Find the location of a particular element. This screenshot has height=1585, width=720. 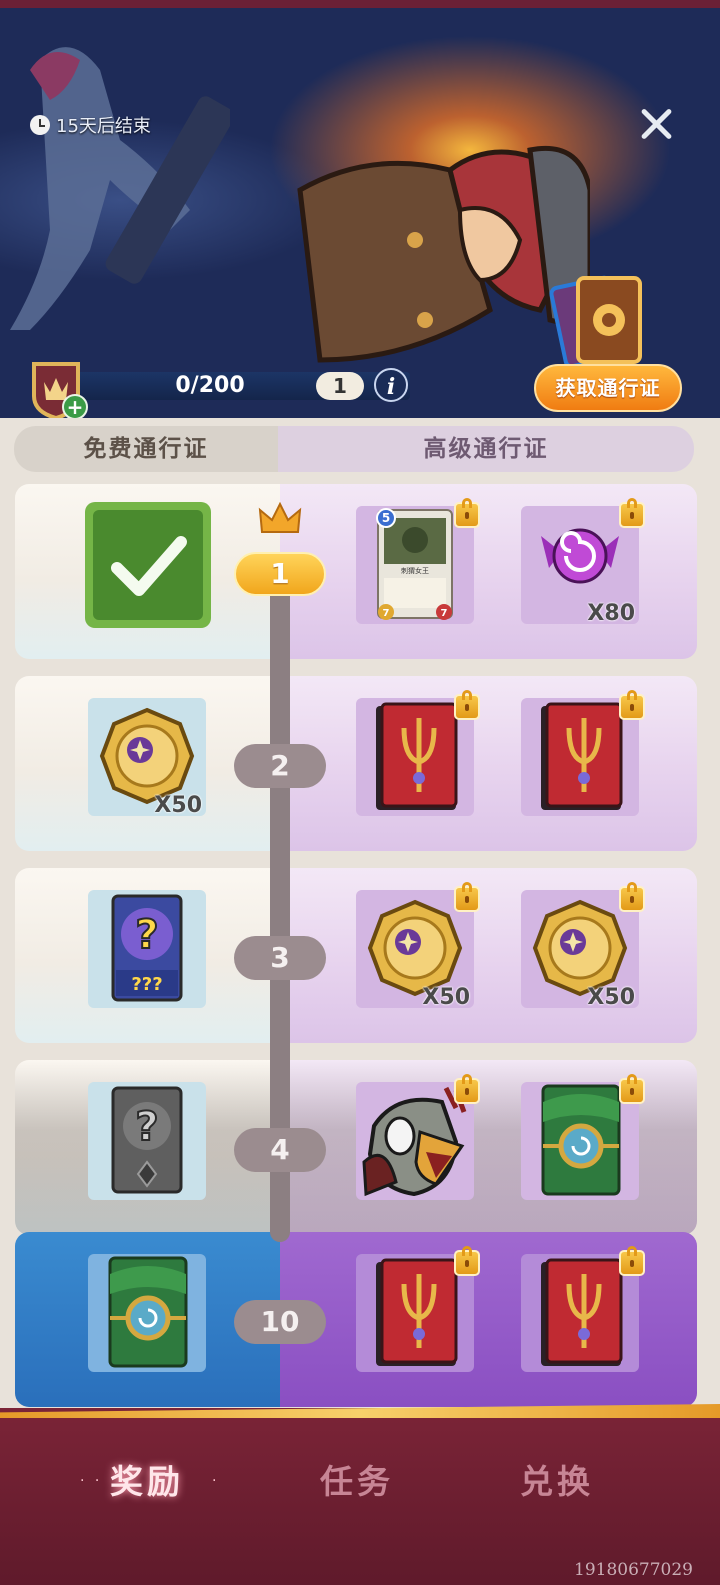

tab-free-pass: 免费通行证 is located at coordinates (146, 449).